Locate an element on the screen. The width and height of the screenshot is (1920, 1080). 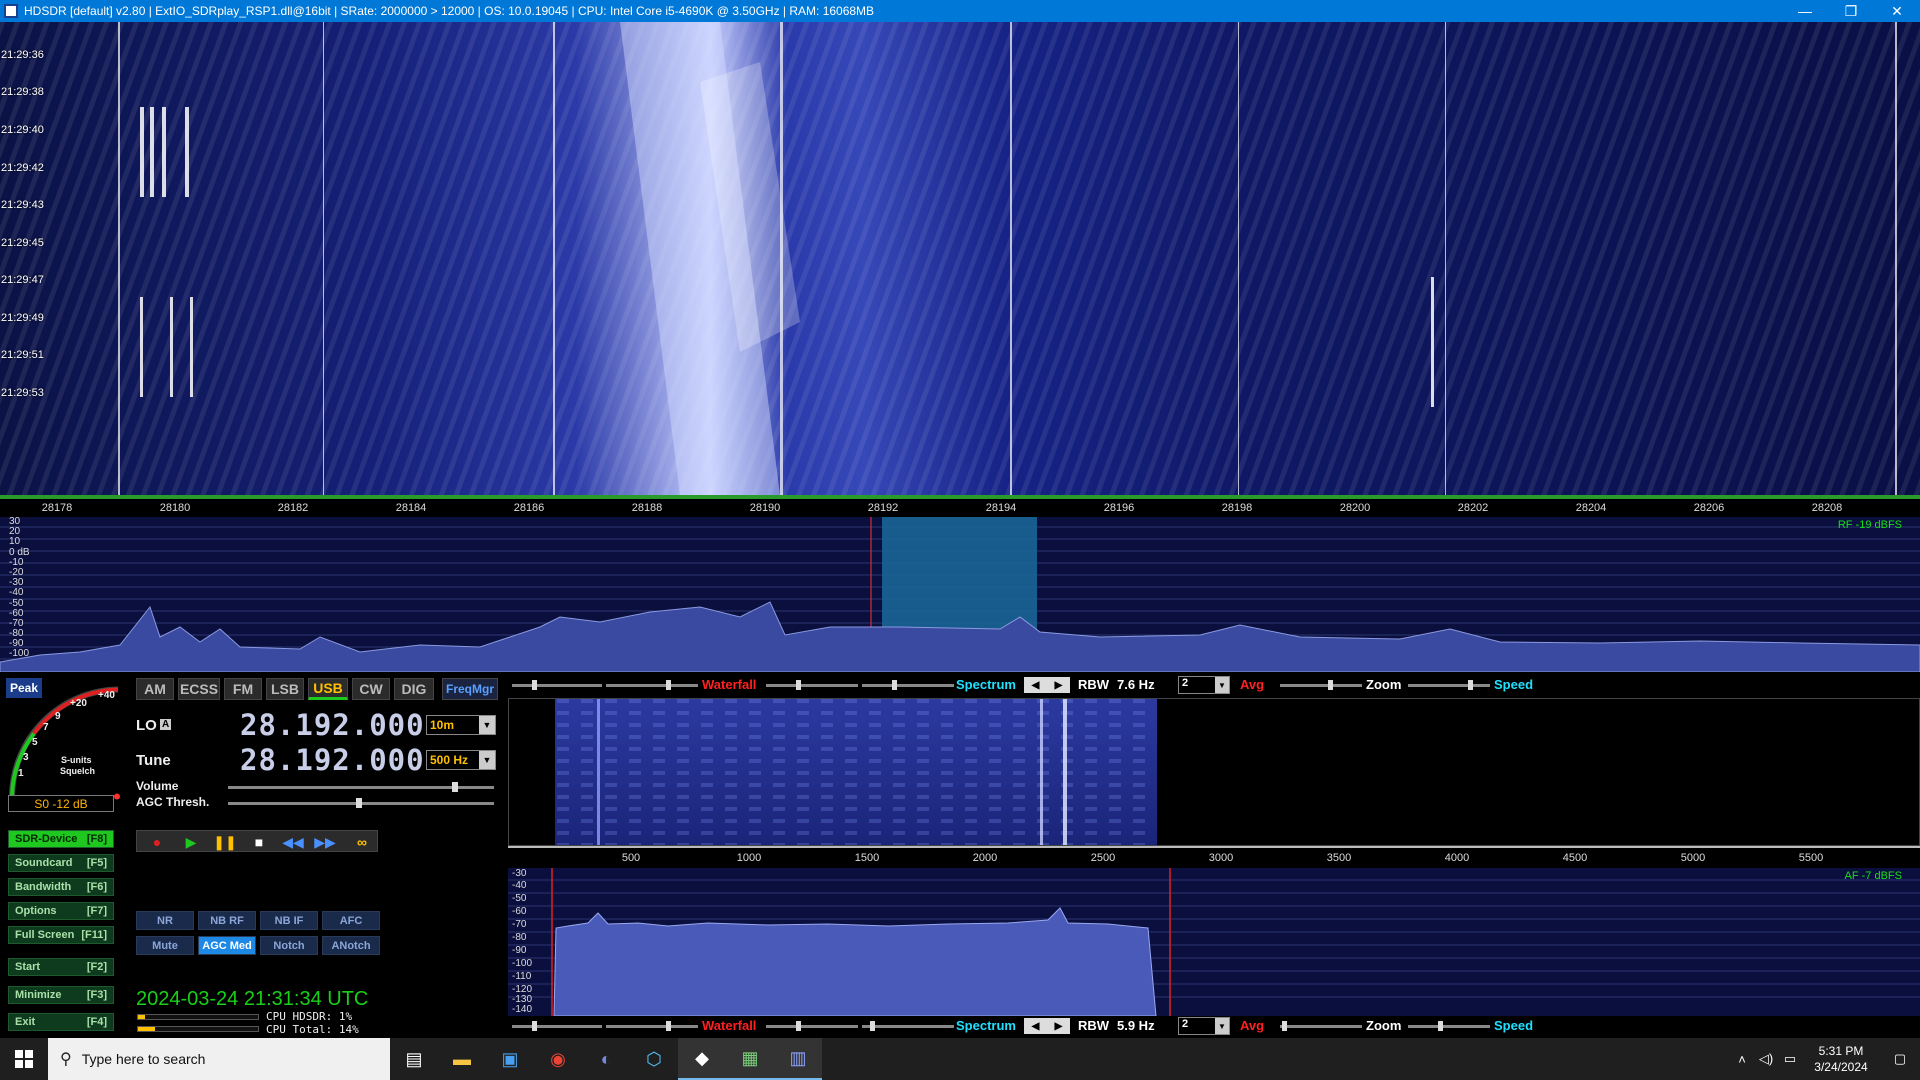
soundcard-button: Soundcard [F5] is located at coordinates (61, 863).